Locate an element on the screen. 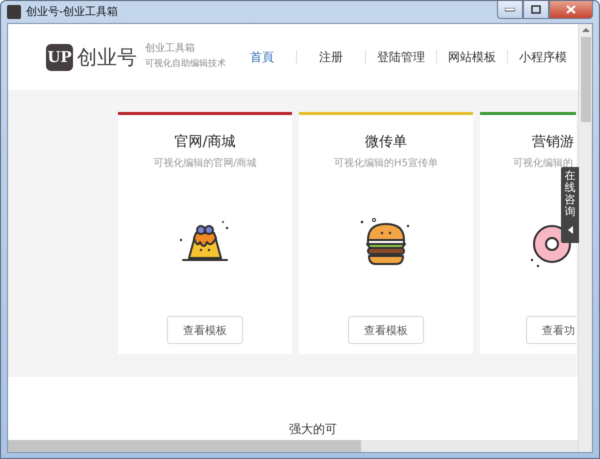  minimize-button is located at coordinates (510, 10).